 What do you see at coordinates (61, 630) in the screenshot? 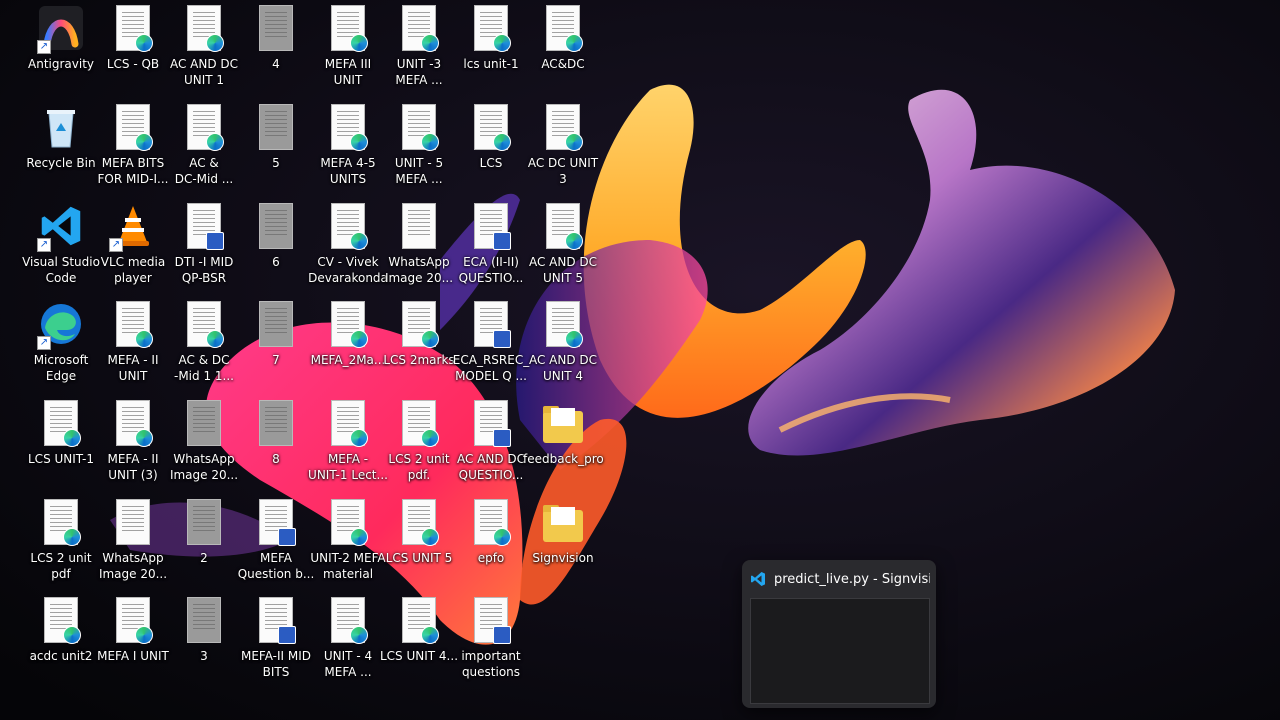
I see `desktop-icon: acdc unit2` at bounding box center [61, 630].